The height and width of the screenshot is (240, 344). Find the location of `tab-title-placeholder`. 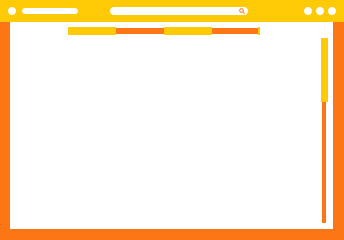

tab-title-placeholder is located at coordinates (50, 11).